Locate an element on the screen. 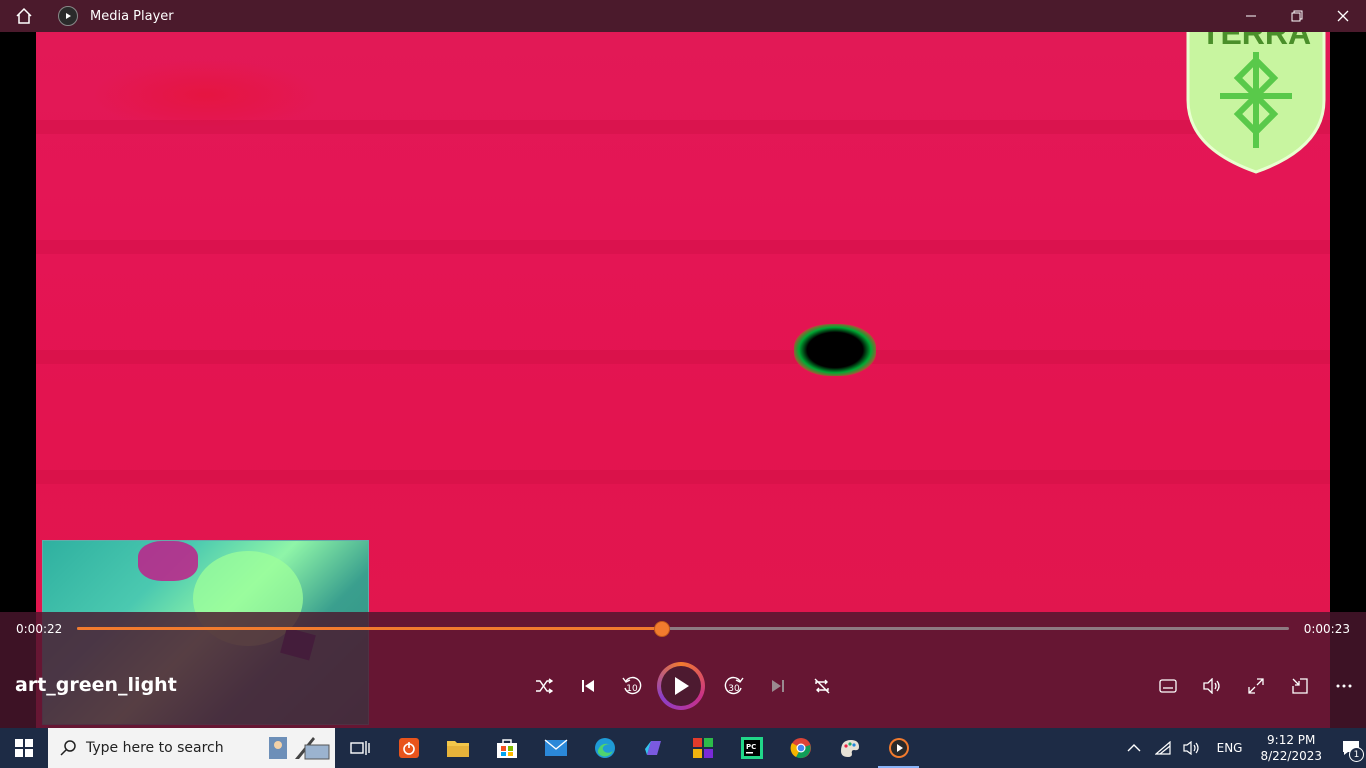  restore-button is located at coordinates (1297, 16).